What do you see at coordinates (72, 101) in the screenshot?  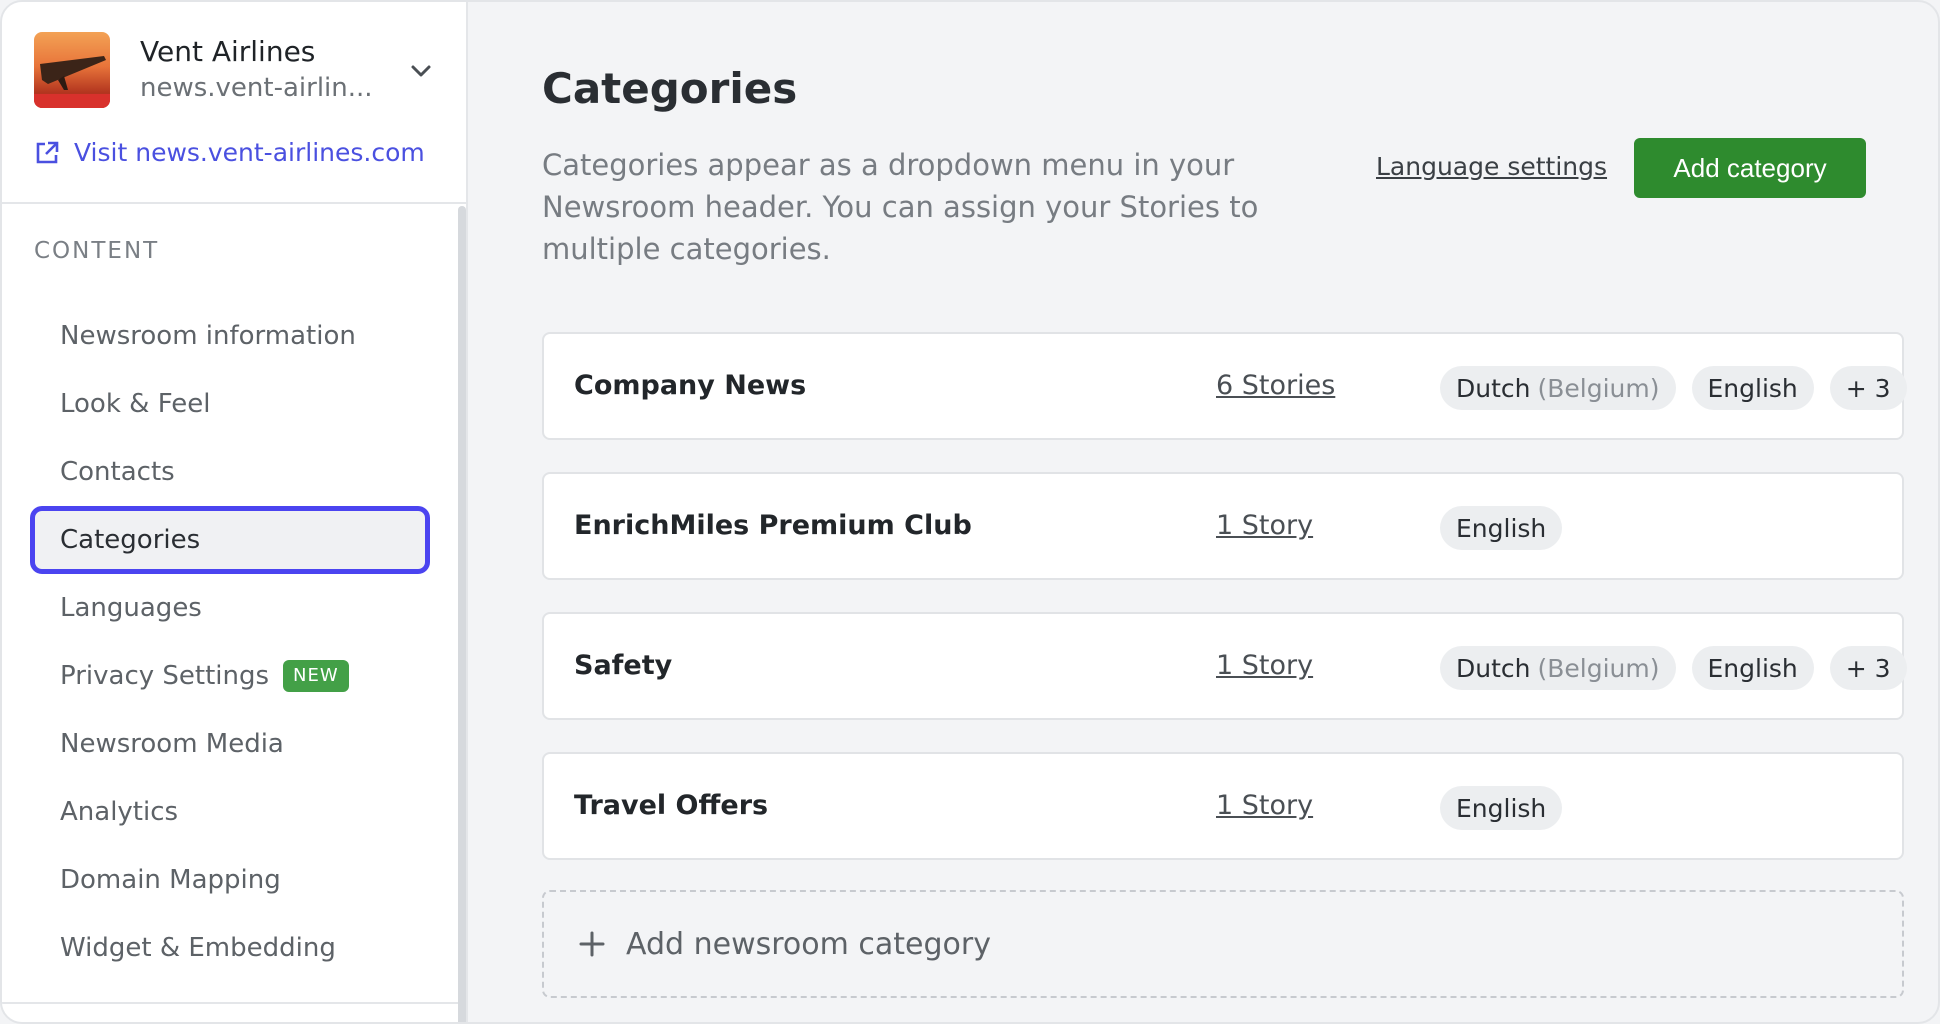 I see `brand-logo-tag` at bounding box center [72, 101].